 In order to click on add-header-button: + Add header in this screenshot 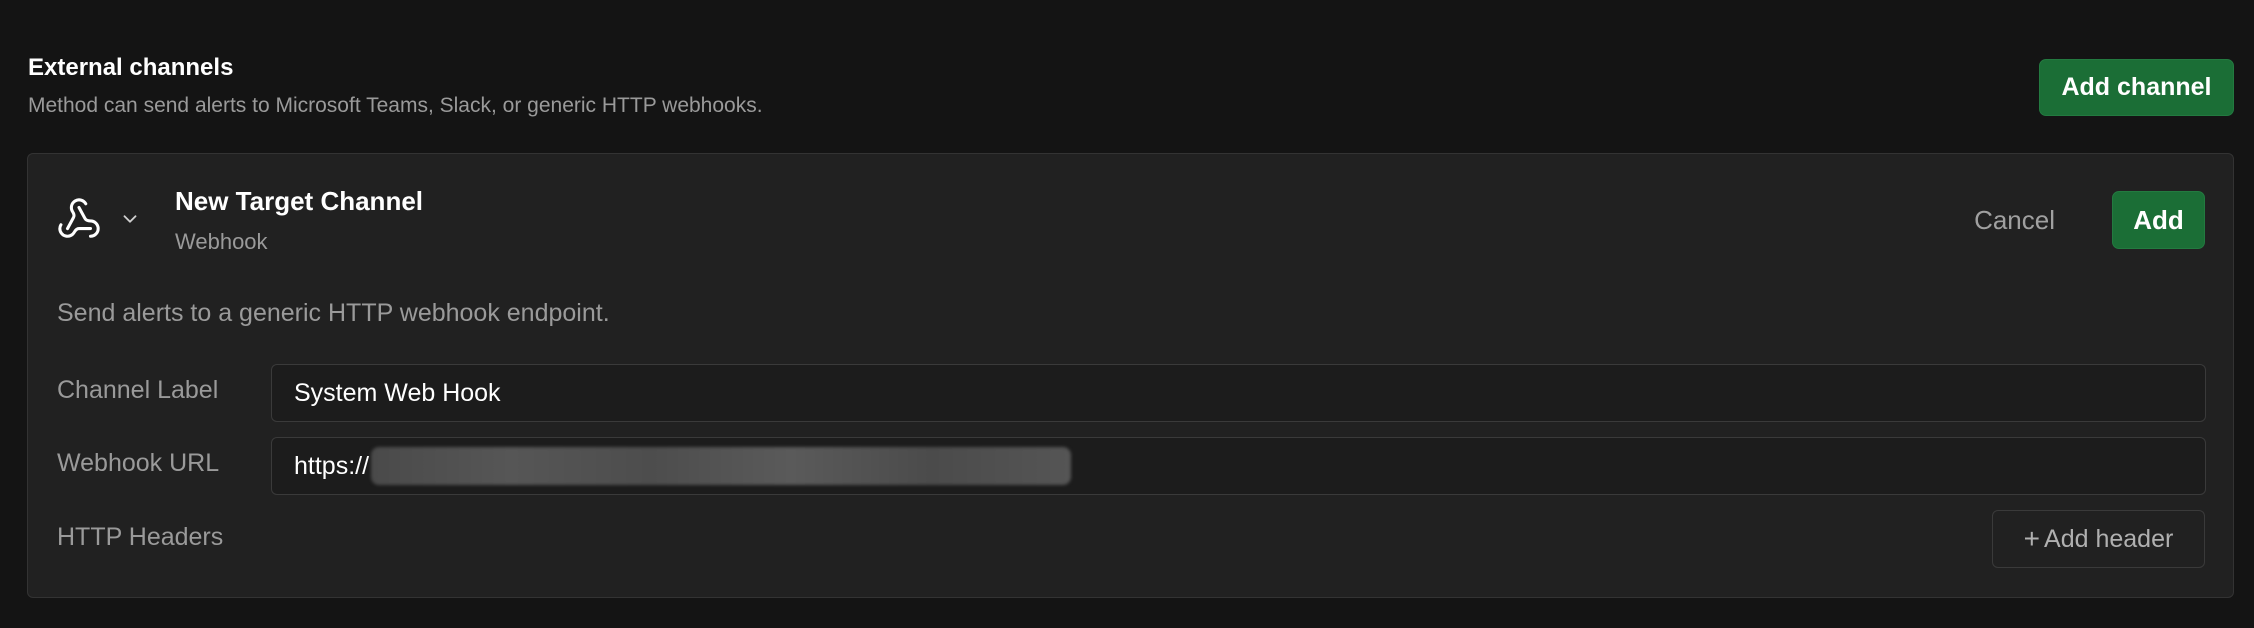, I will do `click(2098, 539)`.